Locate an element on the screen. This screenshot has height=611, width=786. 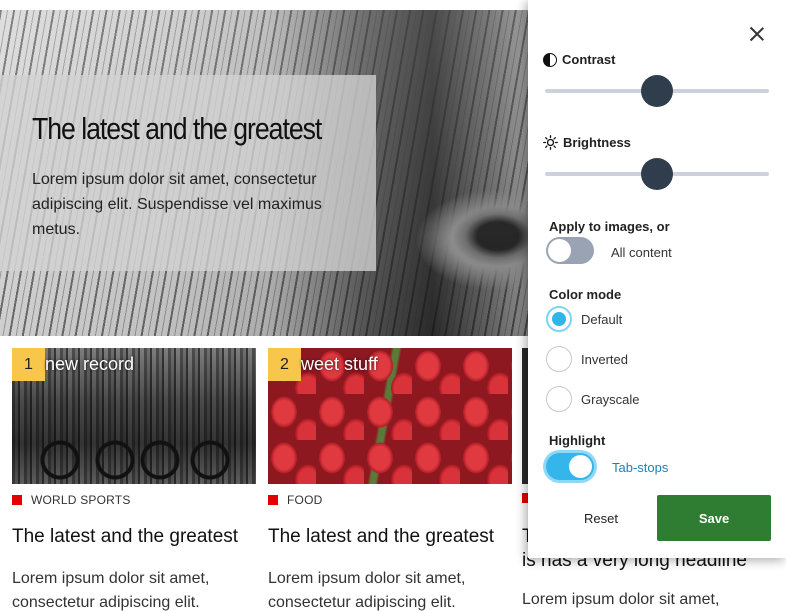
brightness-slider is located at coordinates (657, 174).